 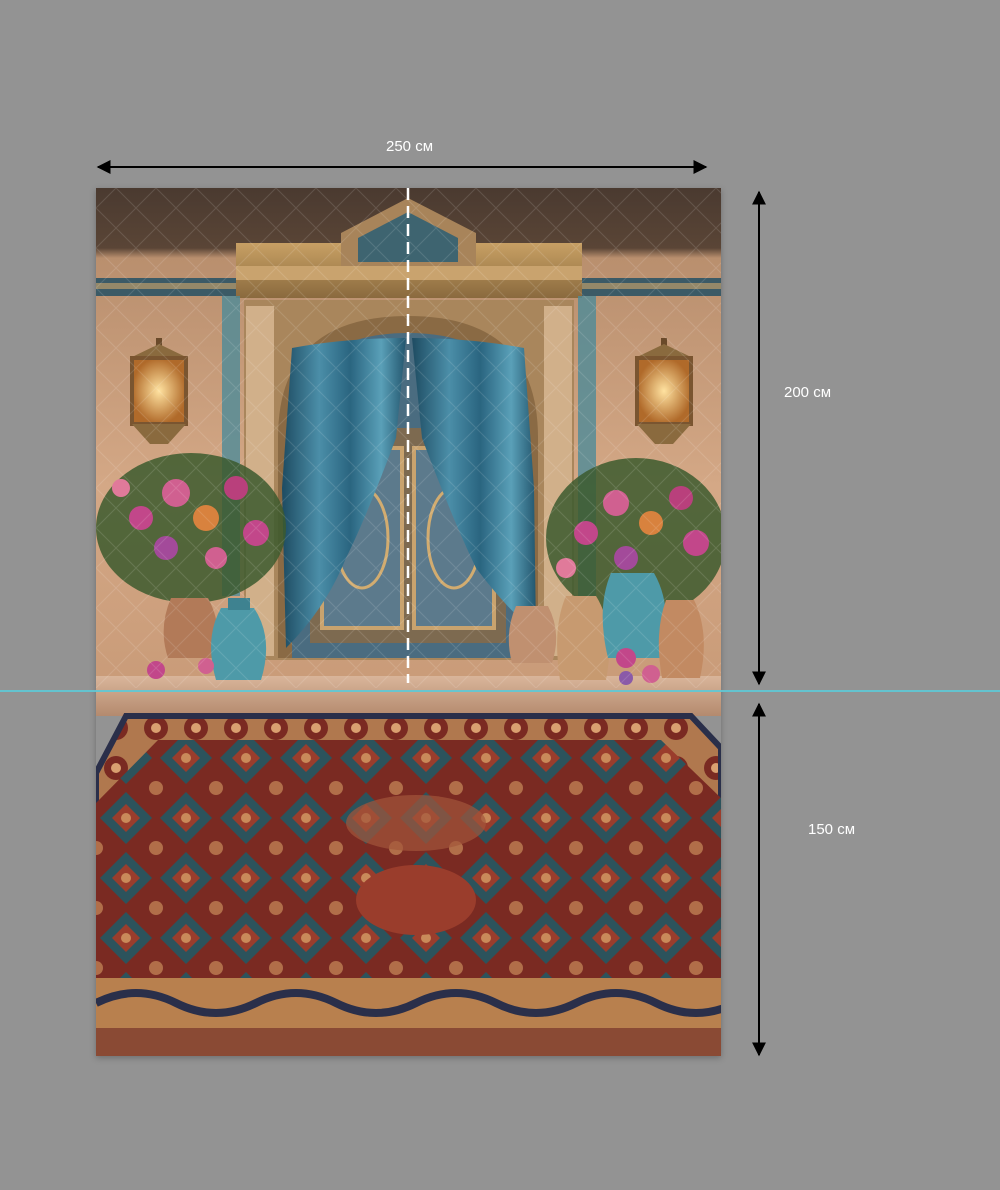 I want to click on section-split-line, so click(x=500, y=691).